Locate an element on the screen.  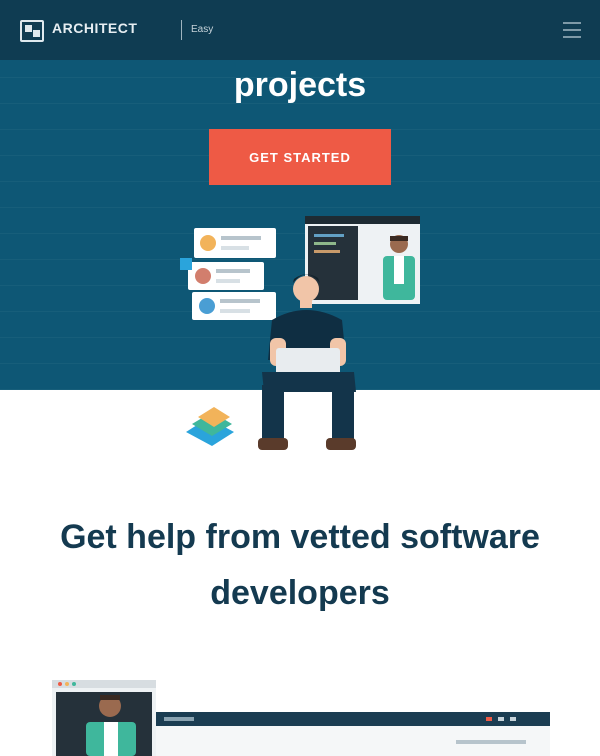
brand-subtitle: Easy is located at coordinates (202, 29).